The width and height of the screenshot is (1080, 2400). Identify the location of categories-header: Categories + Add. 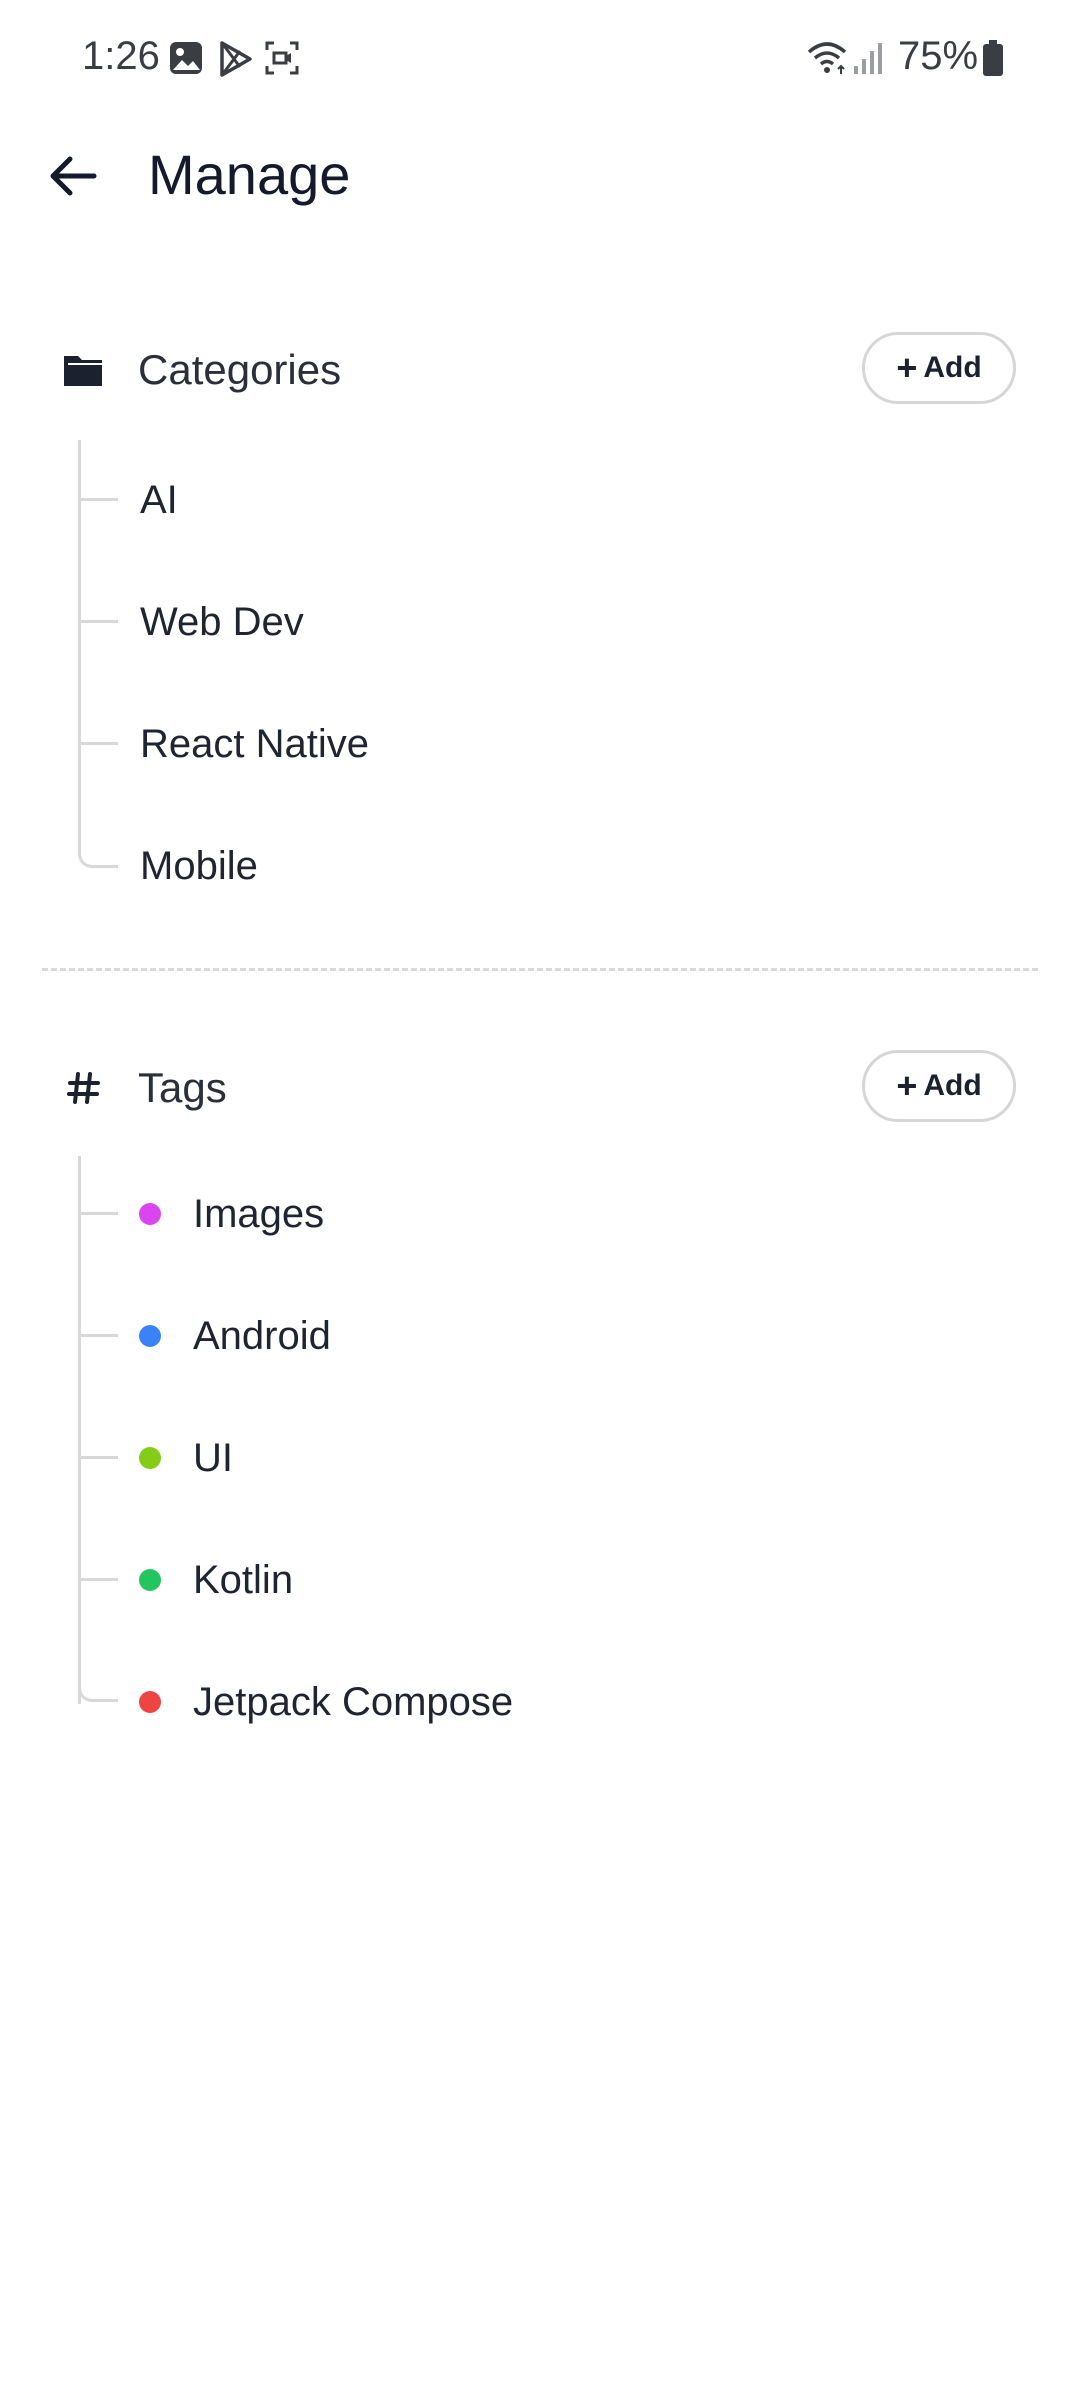
(540, 370).